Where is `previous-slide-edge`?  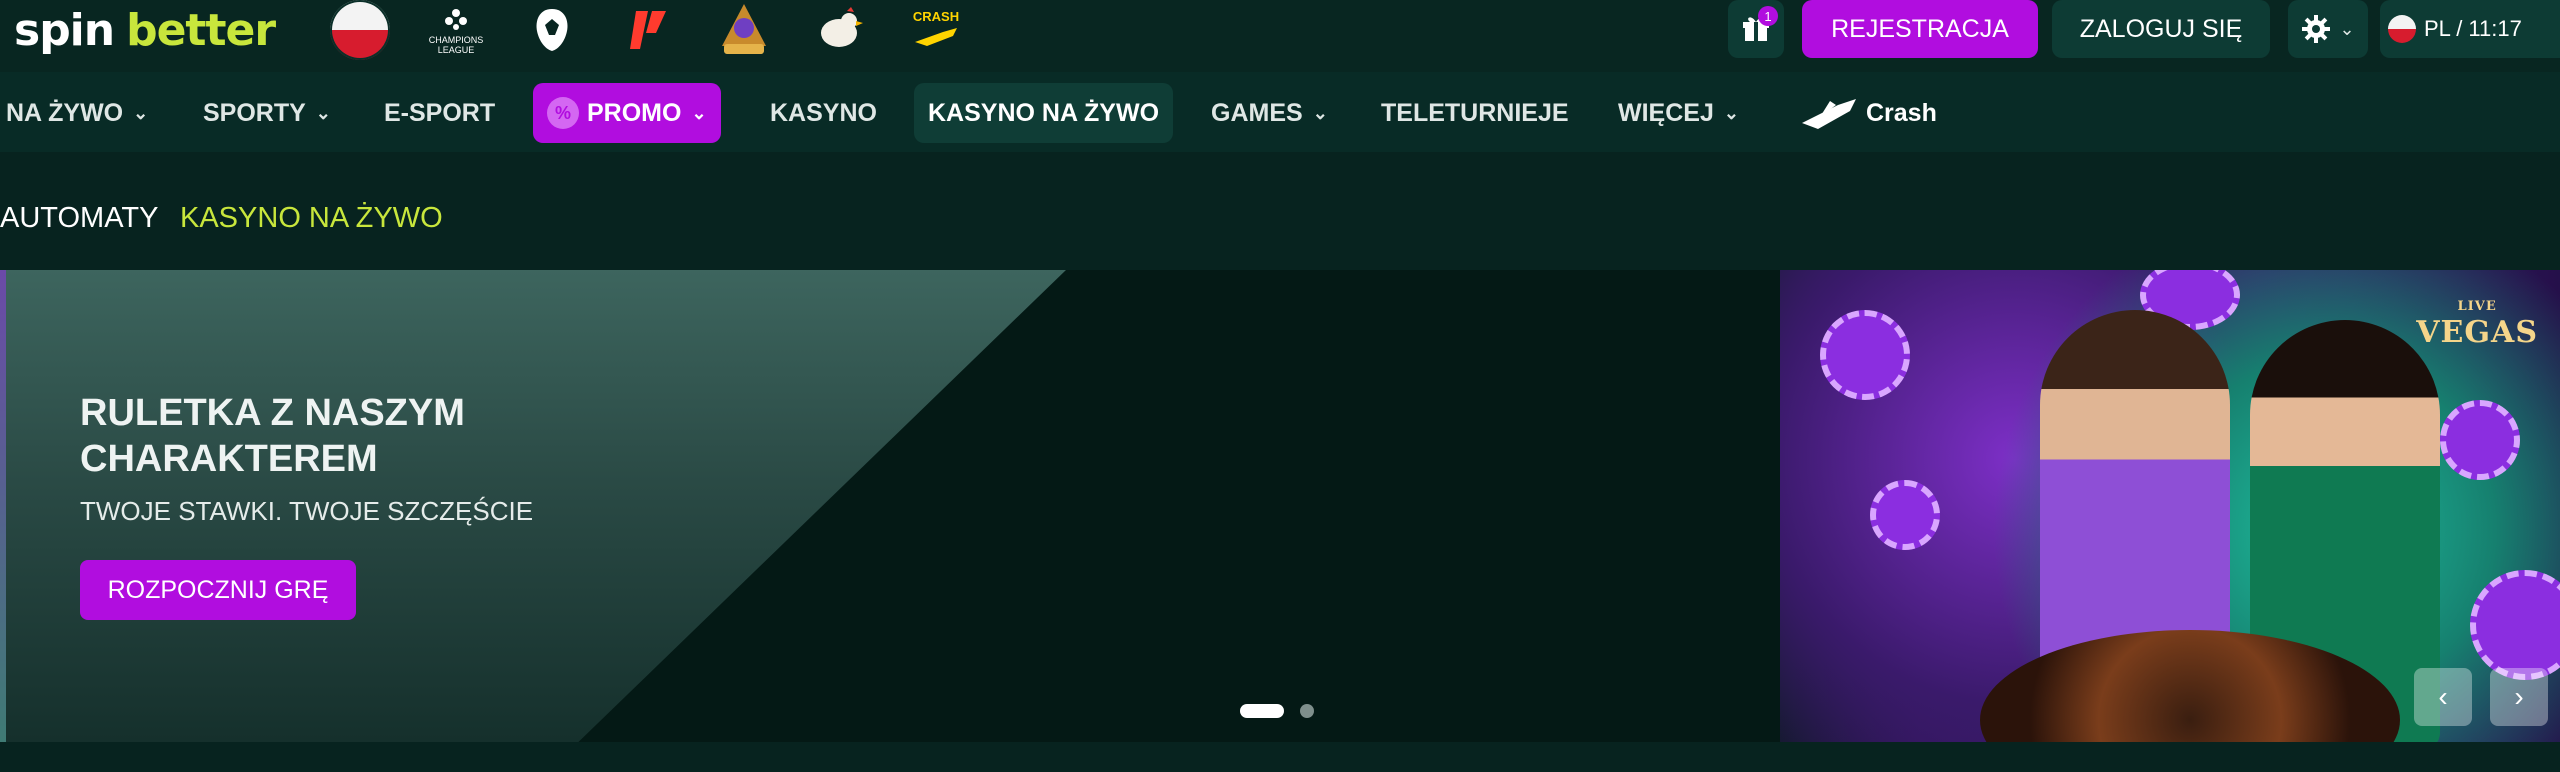 previous-slide-edge is located at coordinates (3, 506).